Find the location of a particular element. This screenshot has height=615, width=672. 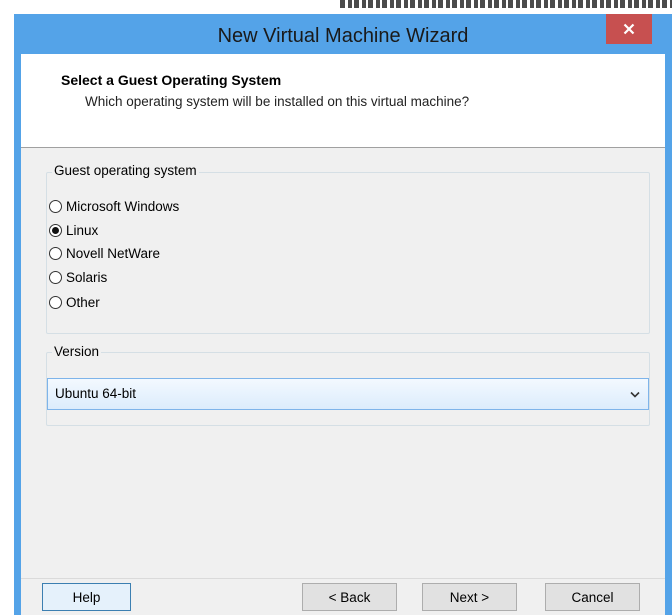

radio-label: Linux is located at coordinates (82, 230).